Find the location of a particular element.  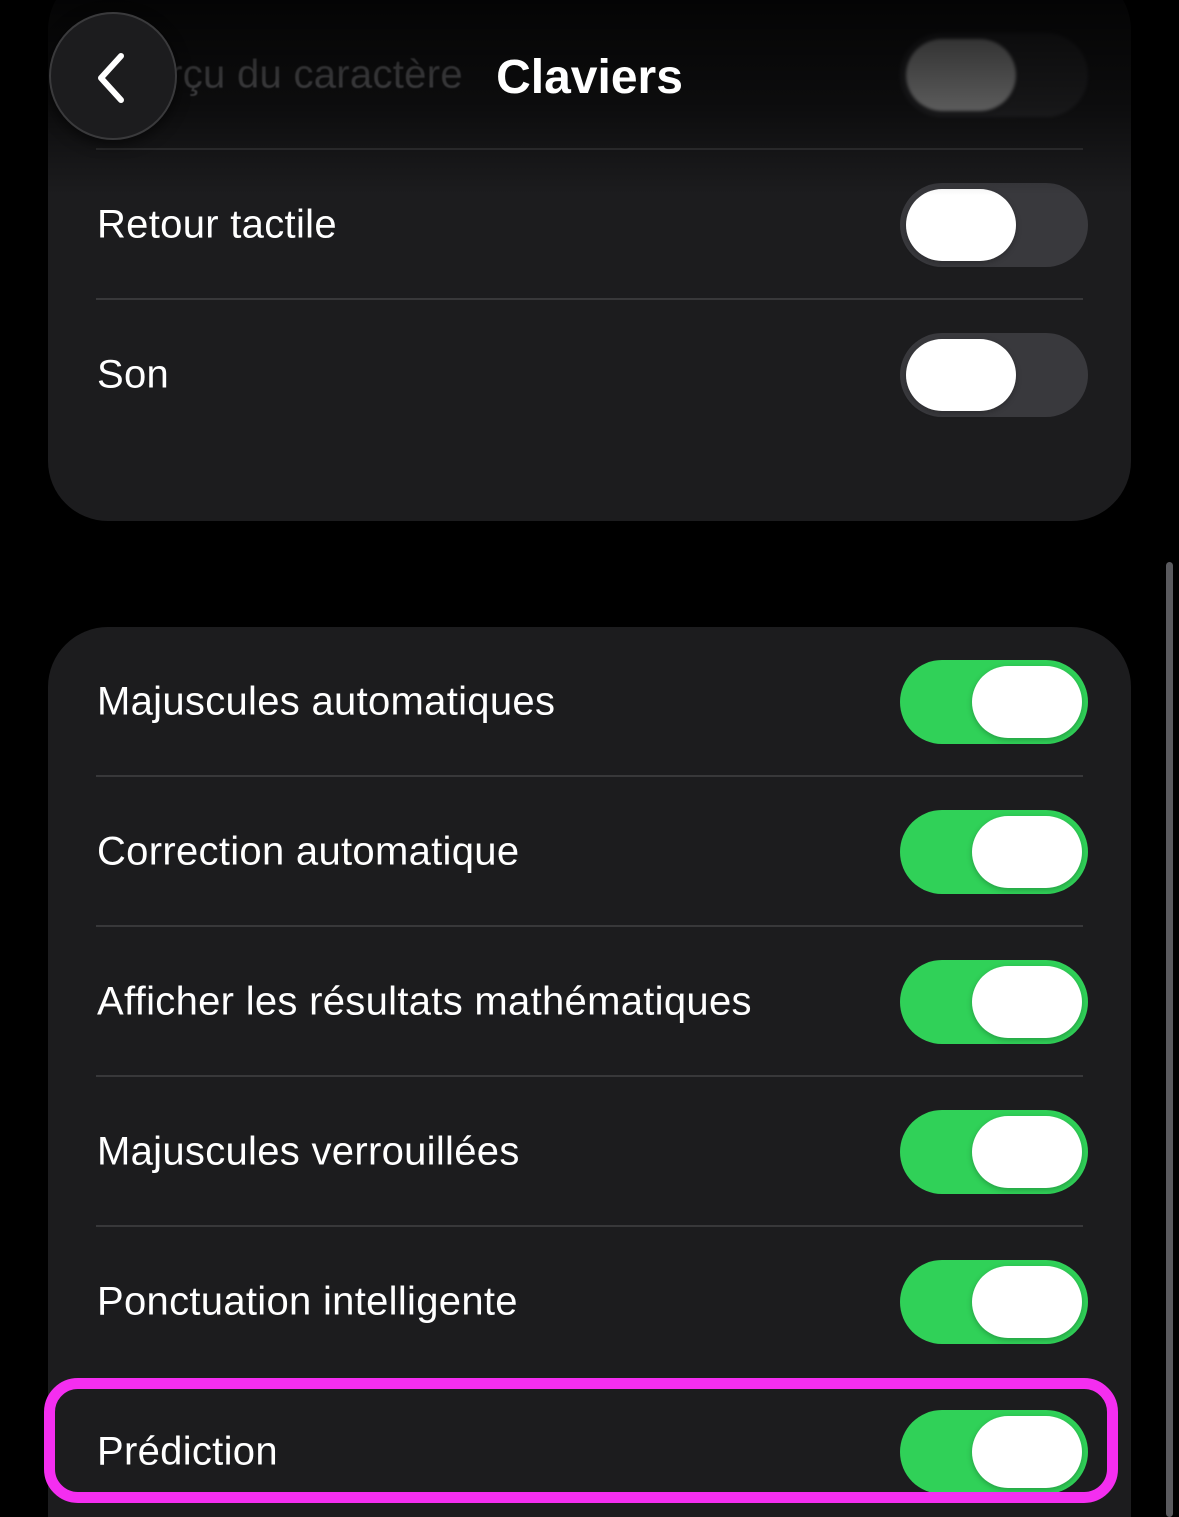

predictive-toggle is located at coordinates (994, 1452).